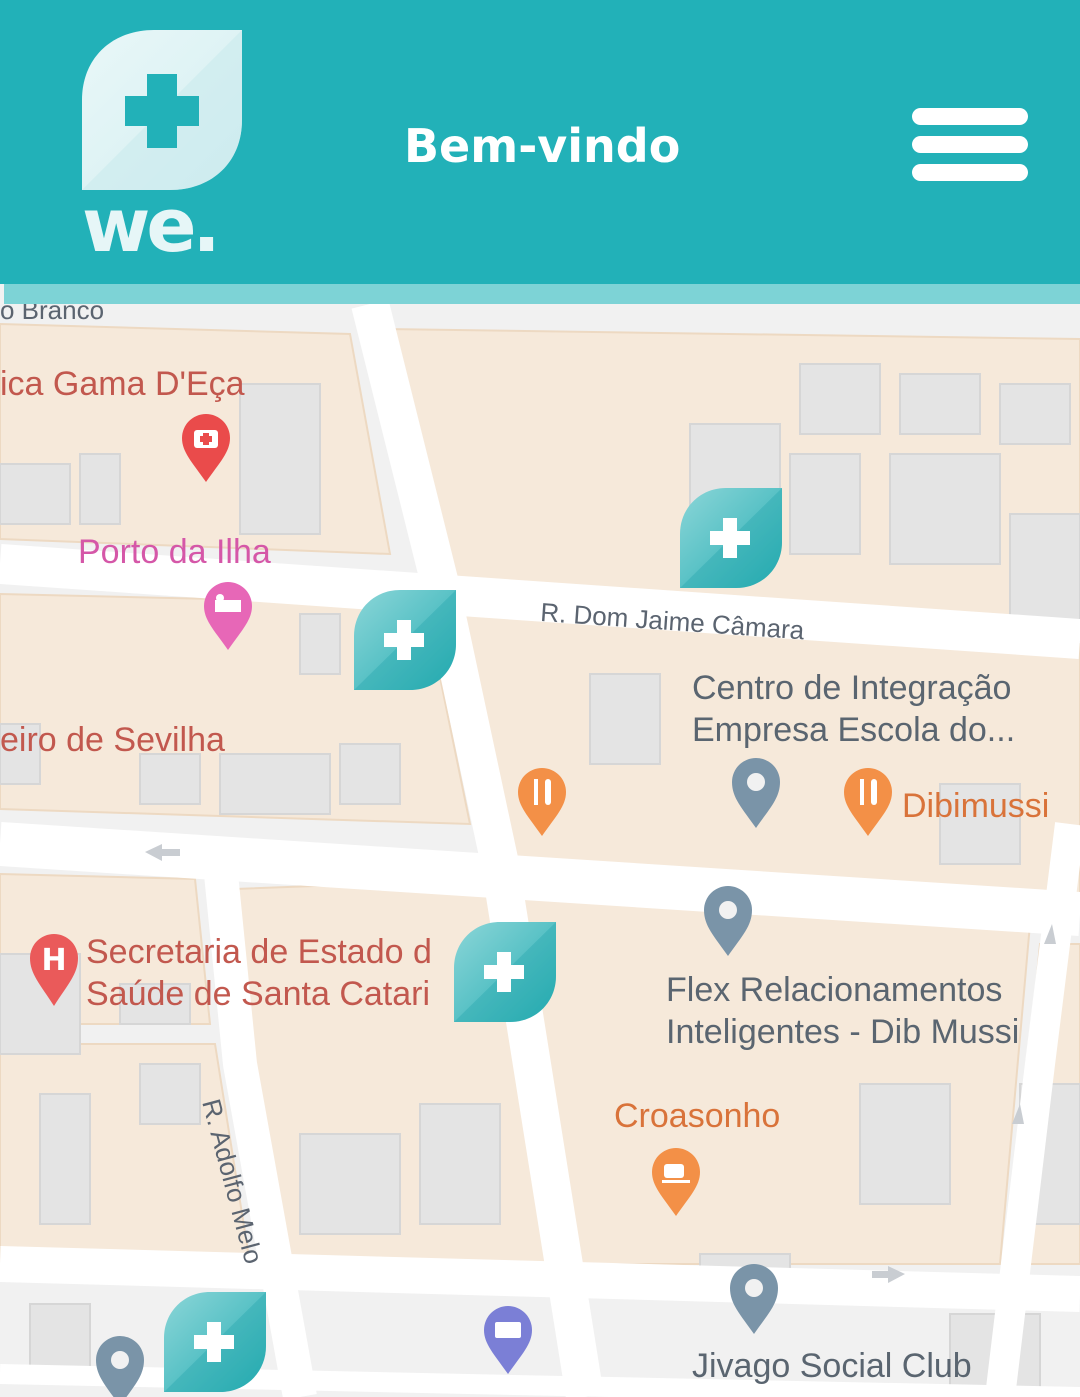  Describe the element at coordinates (258, 994) in the screenshot. I see `place-label: Saúde de Santa Catari` at that location.